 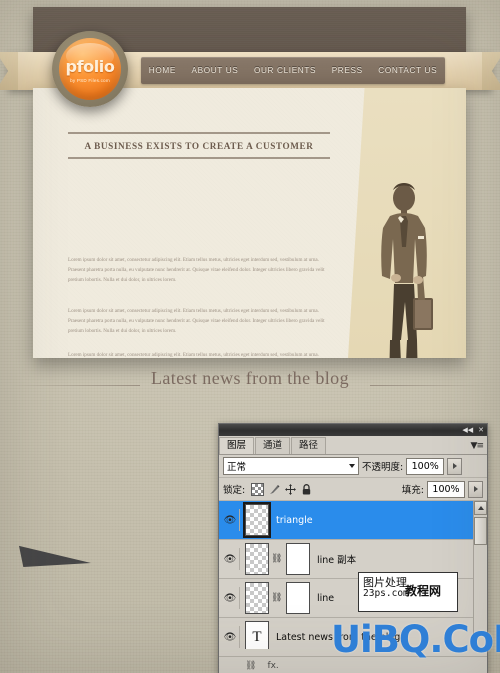 I want to click on tab-channels: 通道, so click(x=273, y=445).